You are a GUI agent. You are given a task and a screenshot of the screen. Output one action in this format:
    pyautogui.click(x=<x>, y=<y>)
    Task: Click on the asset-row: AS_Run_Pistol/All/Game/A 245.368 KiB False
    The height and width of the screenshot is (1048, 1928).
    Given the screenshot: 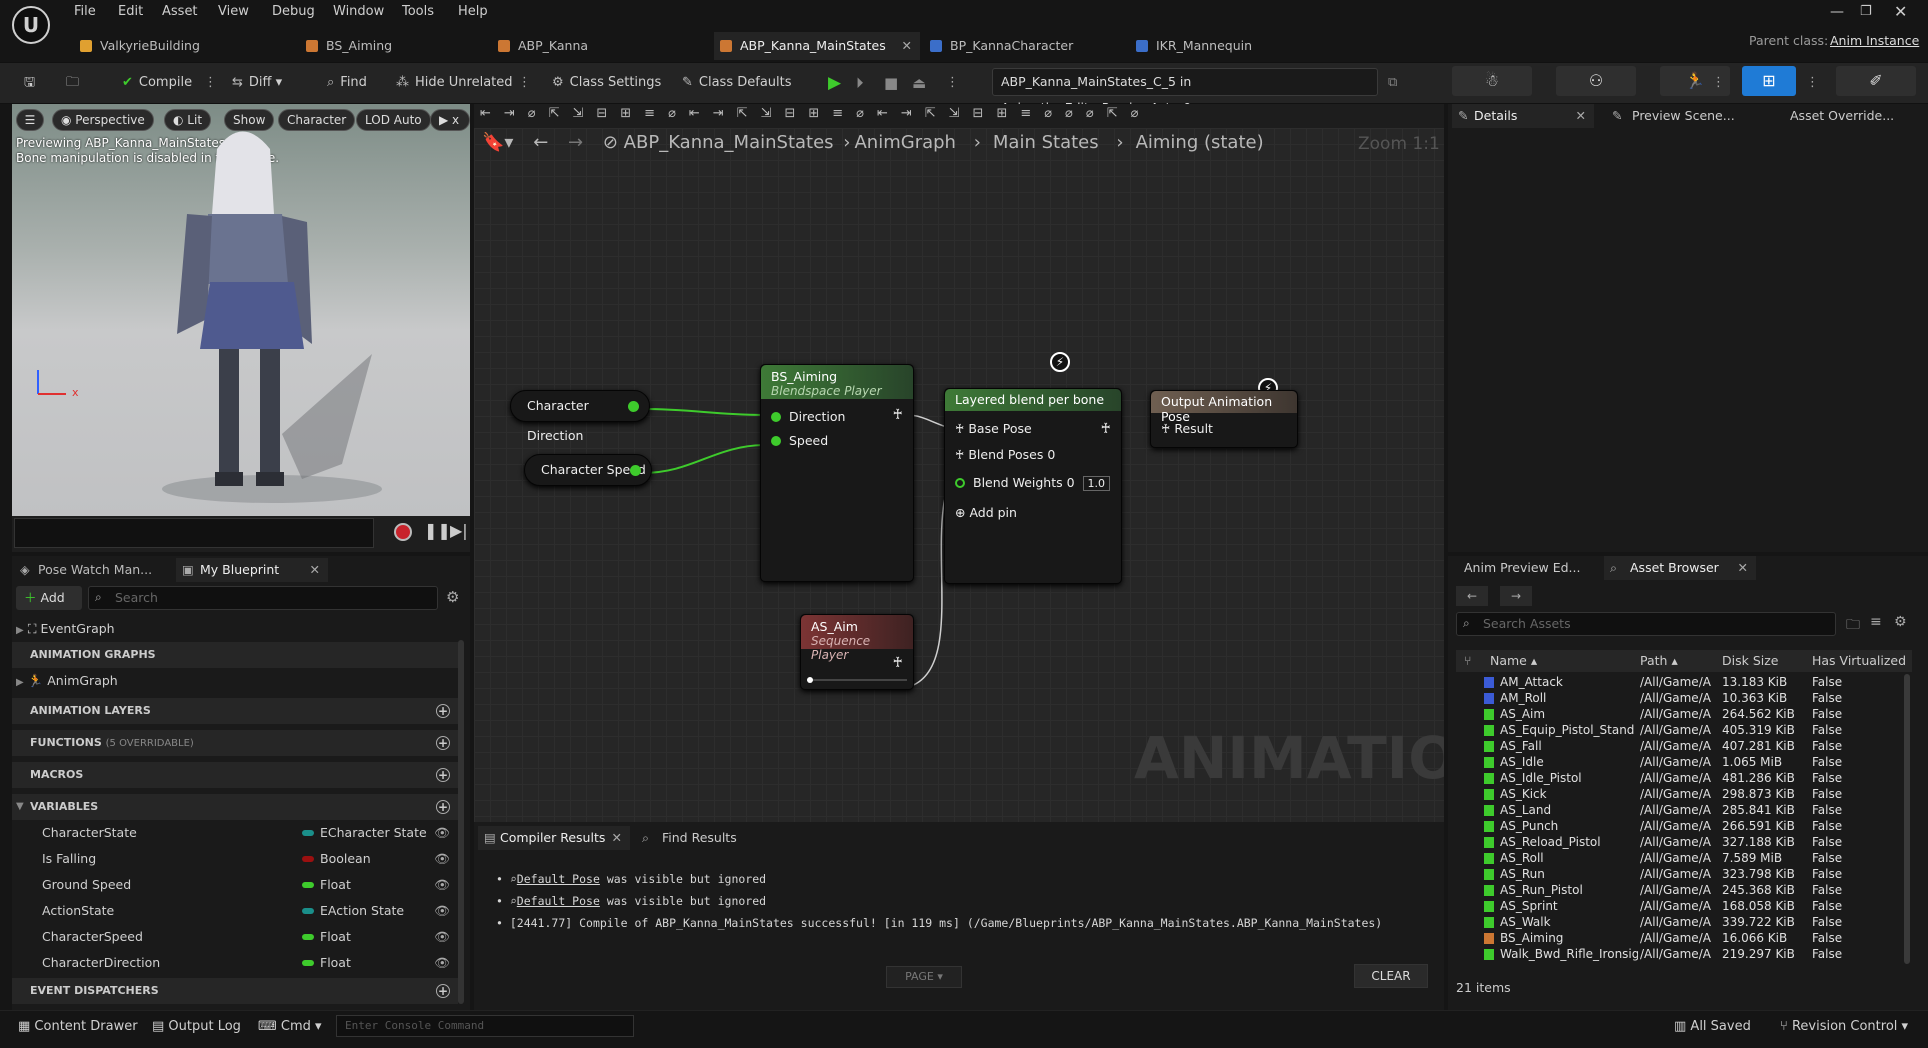 What is the action you would take?
    pyautogui.click(x=1678, y=890)
    